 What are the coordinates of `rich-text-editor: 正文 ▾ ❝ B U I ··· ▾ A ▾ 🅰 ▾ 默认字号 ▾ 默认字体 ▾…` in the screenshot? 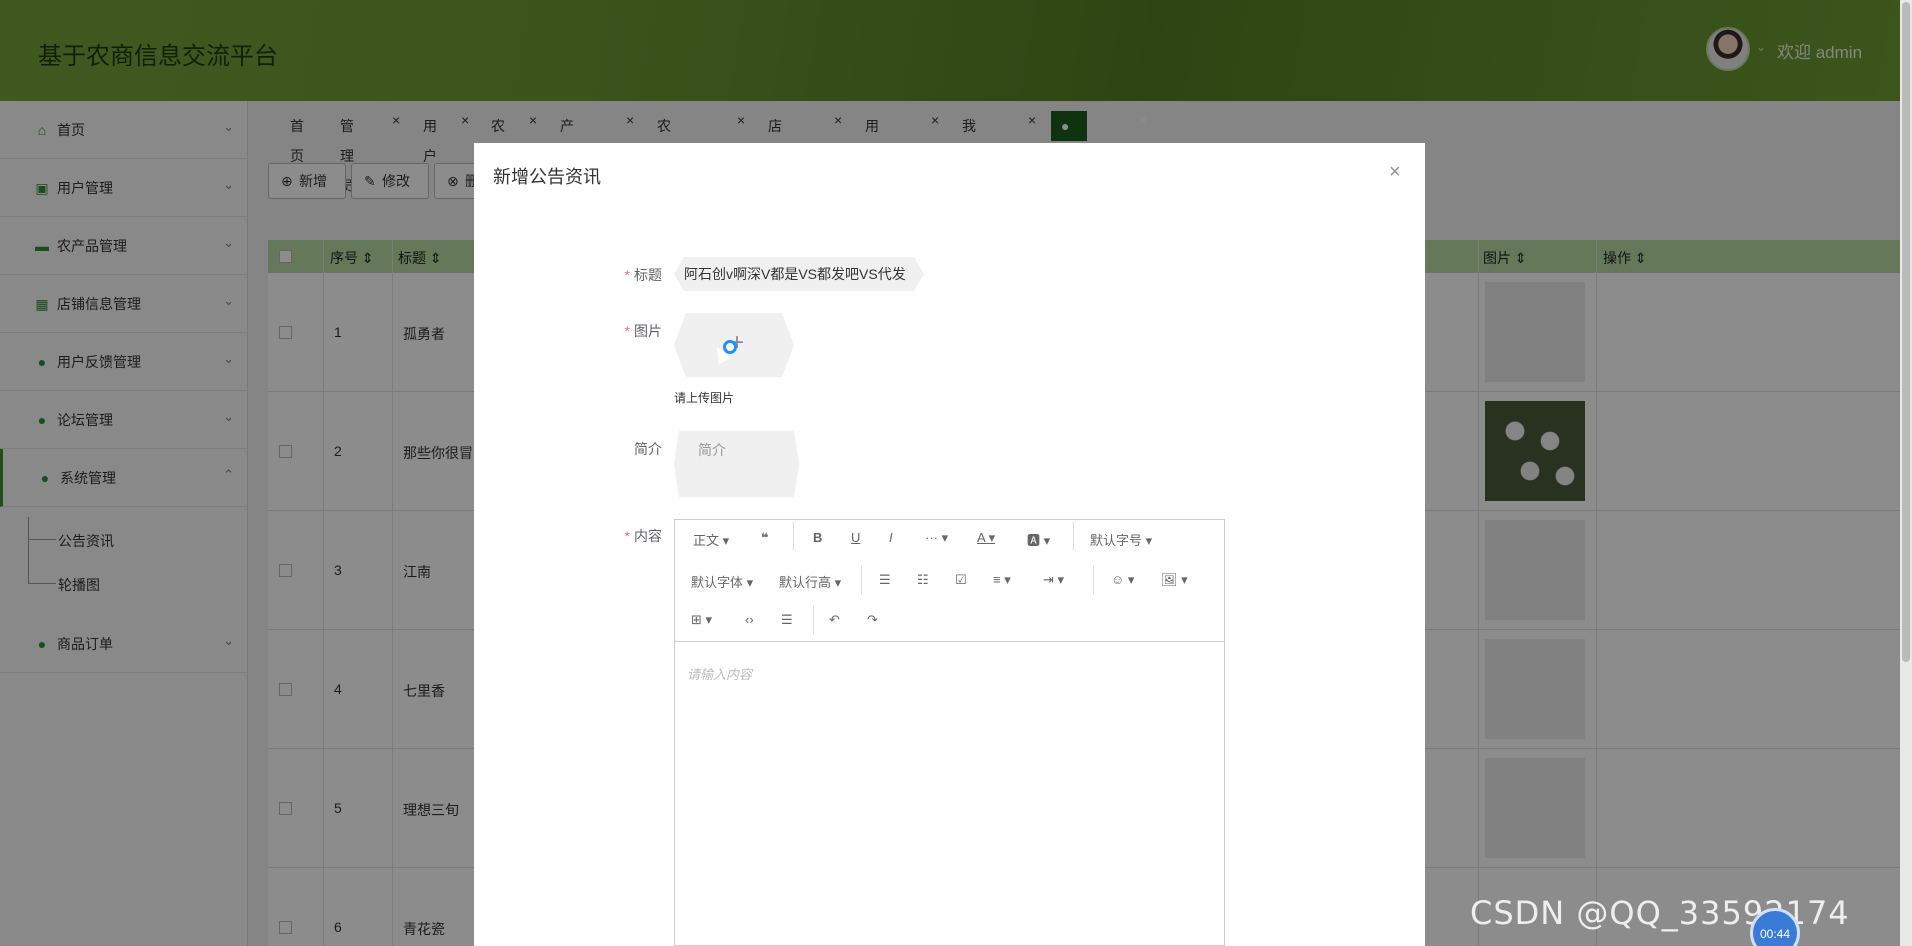 It's located at (949, 732).